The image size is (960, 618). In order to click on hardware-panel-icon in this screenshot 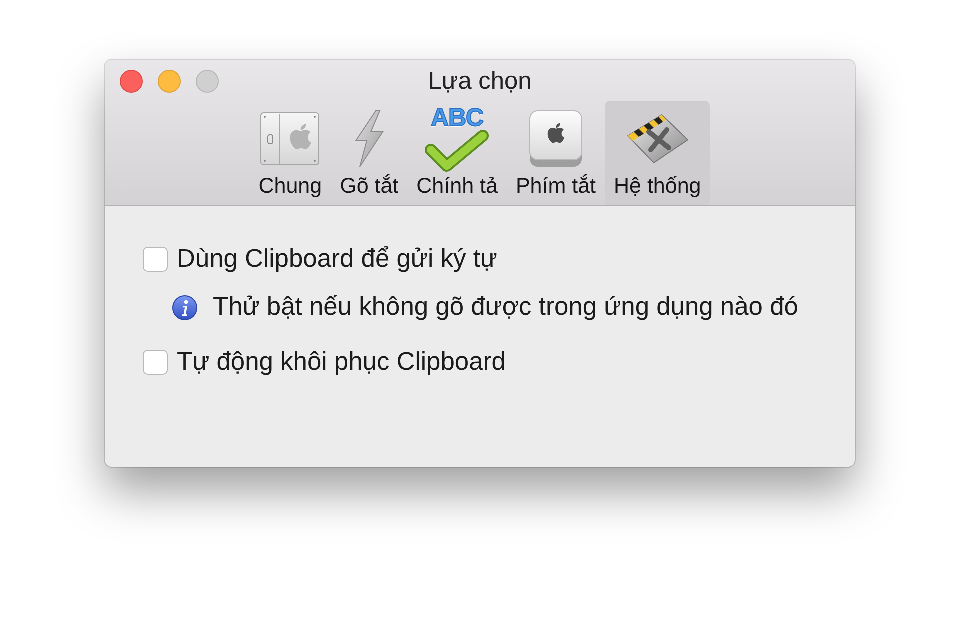, I will do `click(290, 139)`.